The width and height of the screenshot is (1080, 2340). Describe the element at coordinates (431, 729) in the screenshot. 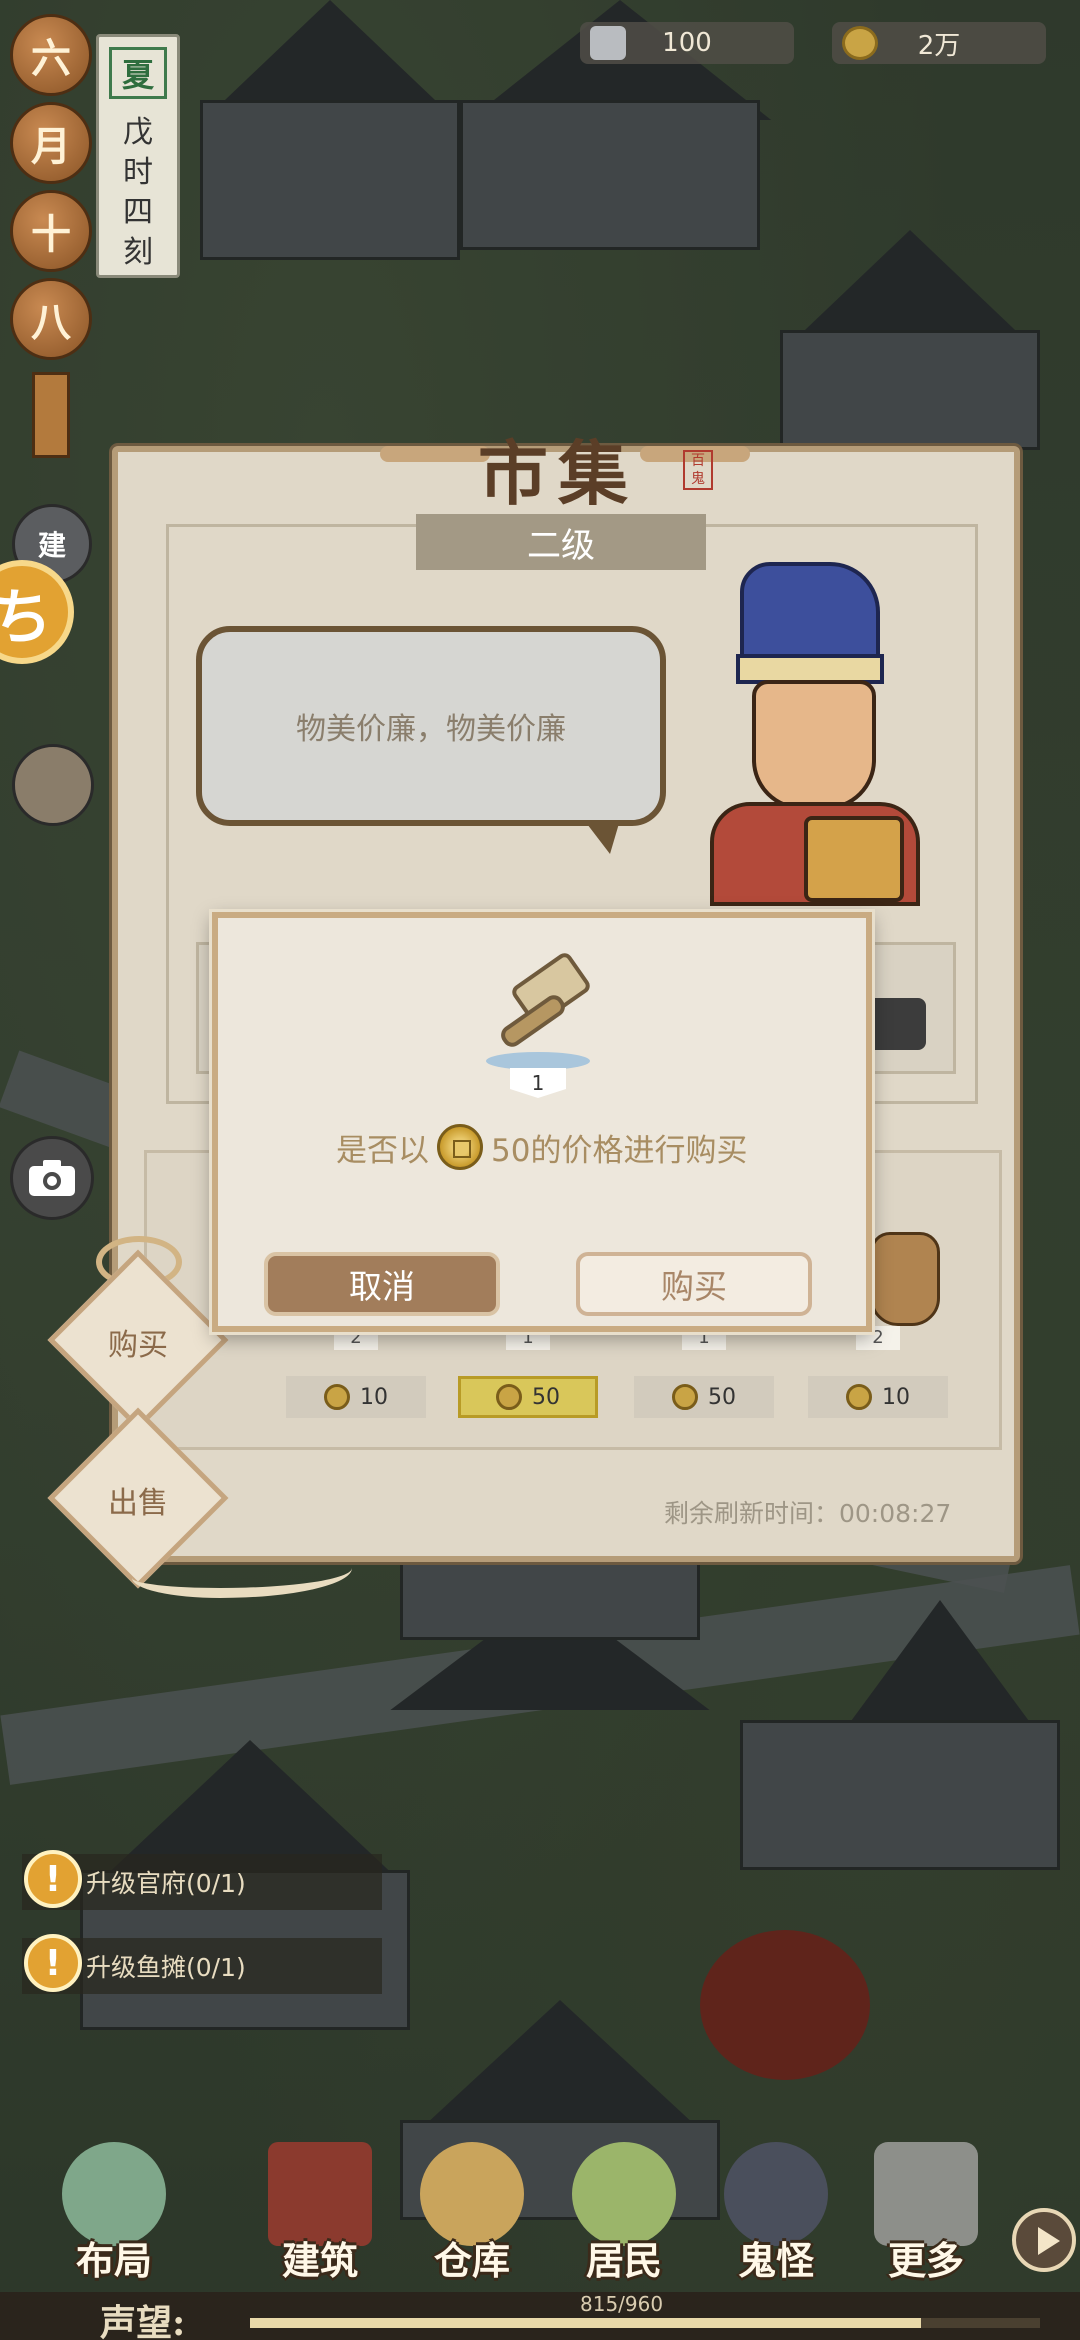

I see `speech-text: 物美价廉，物美价廉` at that location.